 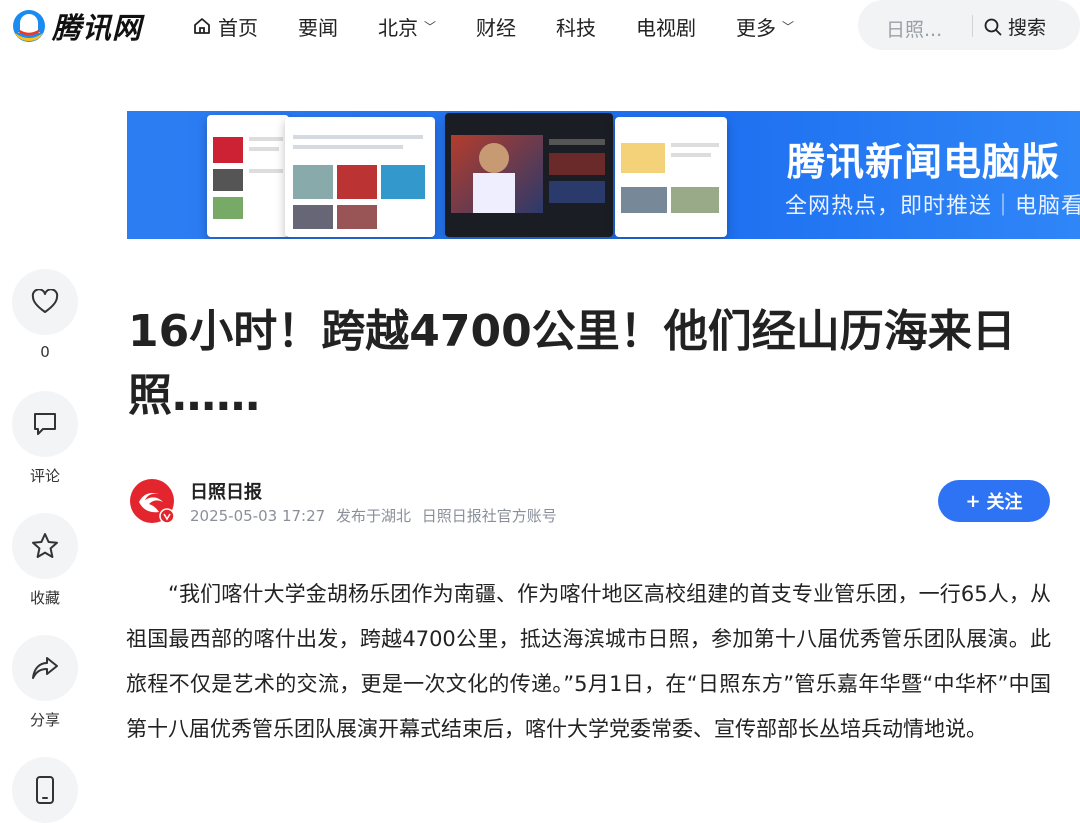 What do you see at coordinates (45, 352) in the screenshot?
I see `like-count: 0` at bounding box center [45, 352].